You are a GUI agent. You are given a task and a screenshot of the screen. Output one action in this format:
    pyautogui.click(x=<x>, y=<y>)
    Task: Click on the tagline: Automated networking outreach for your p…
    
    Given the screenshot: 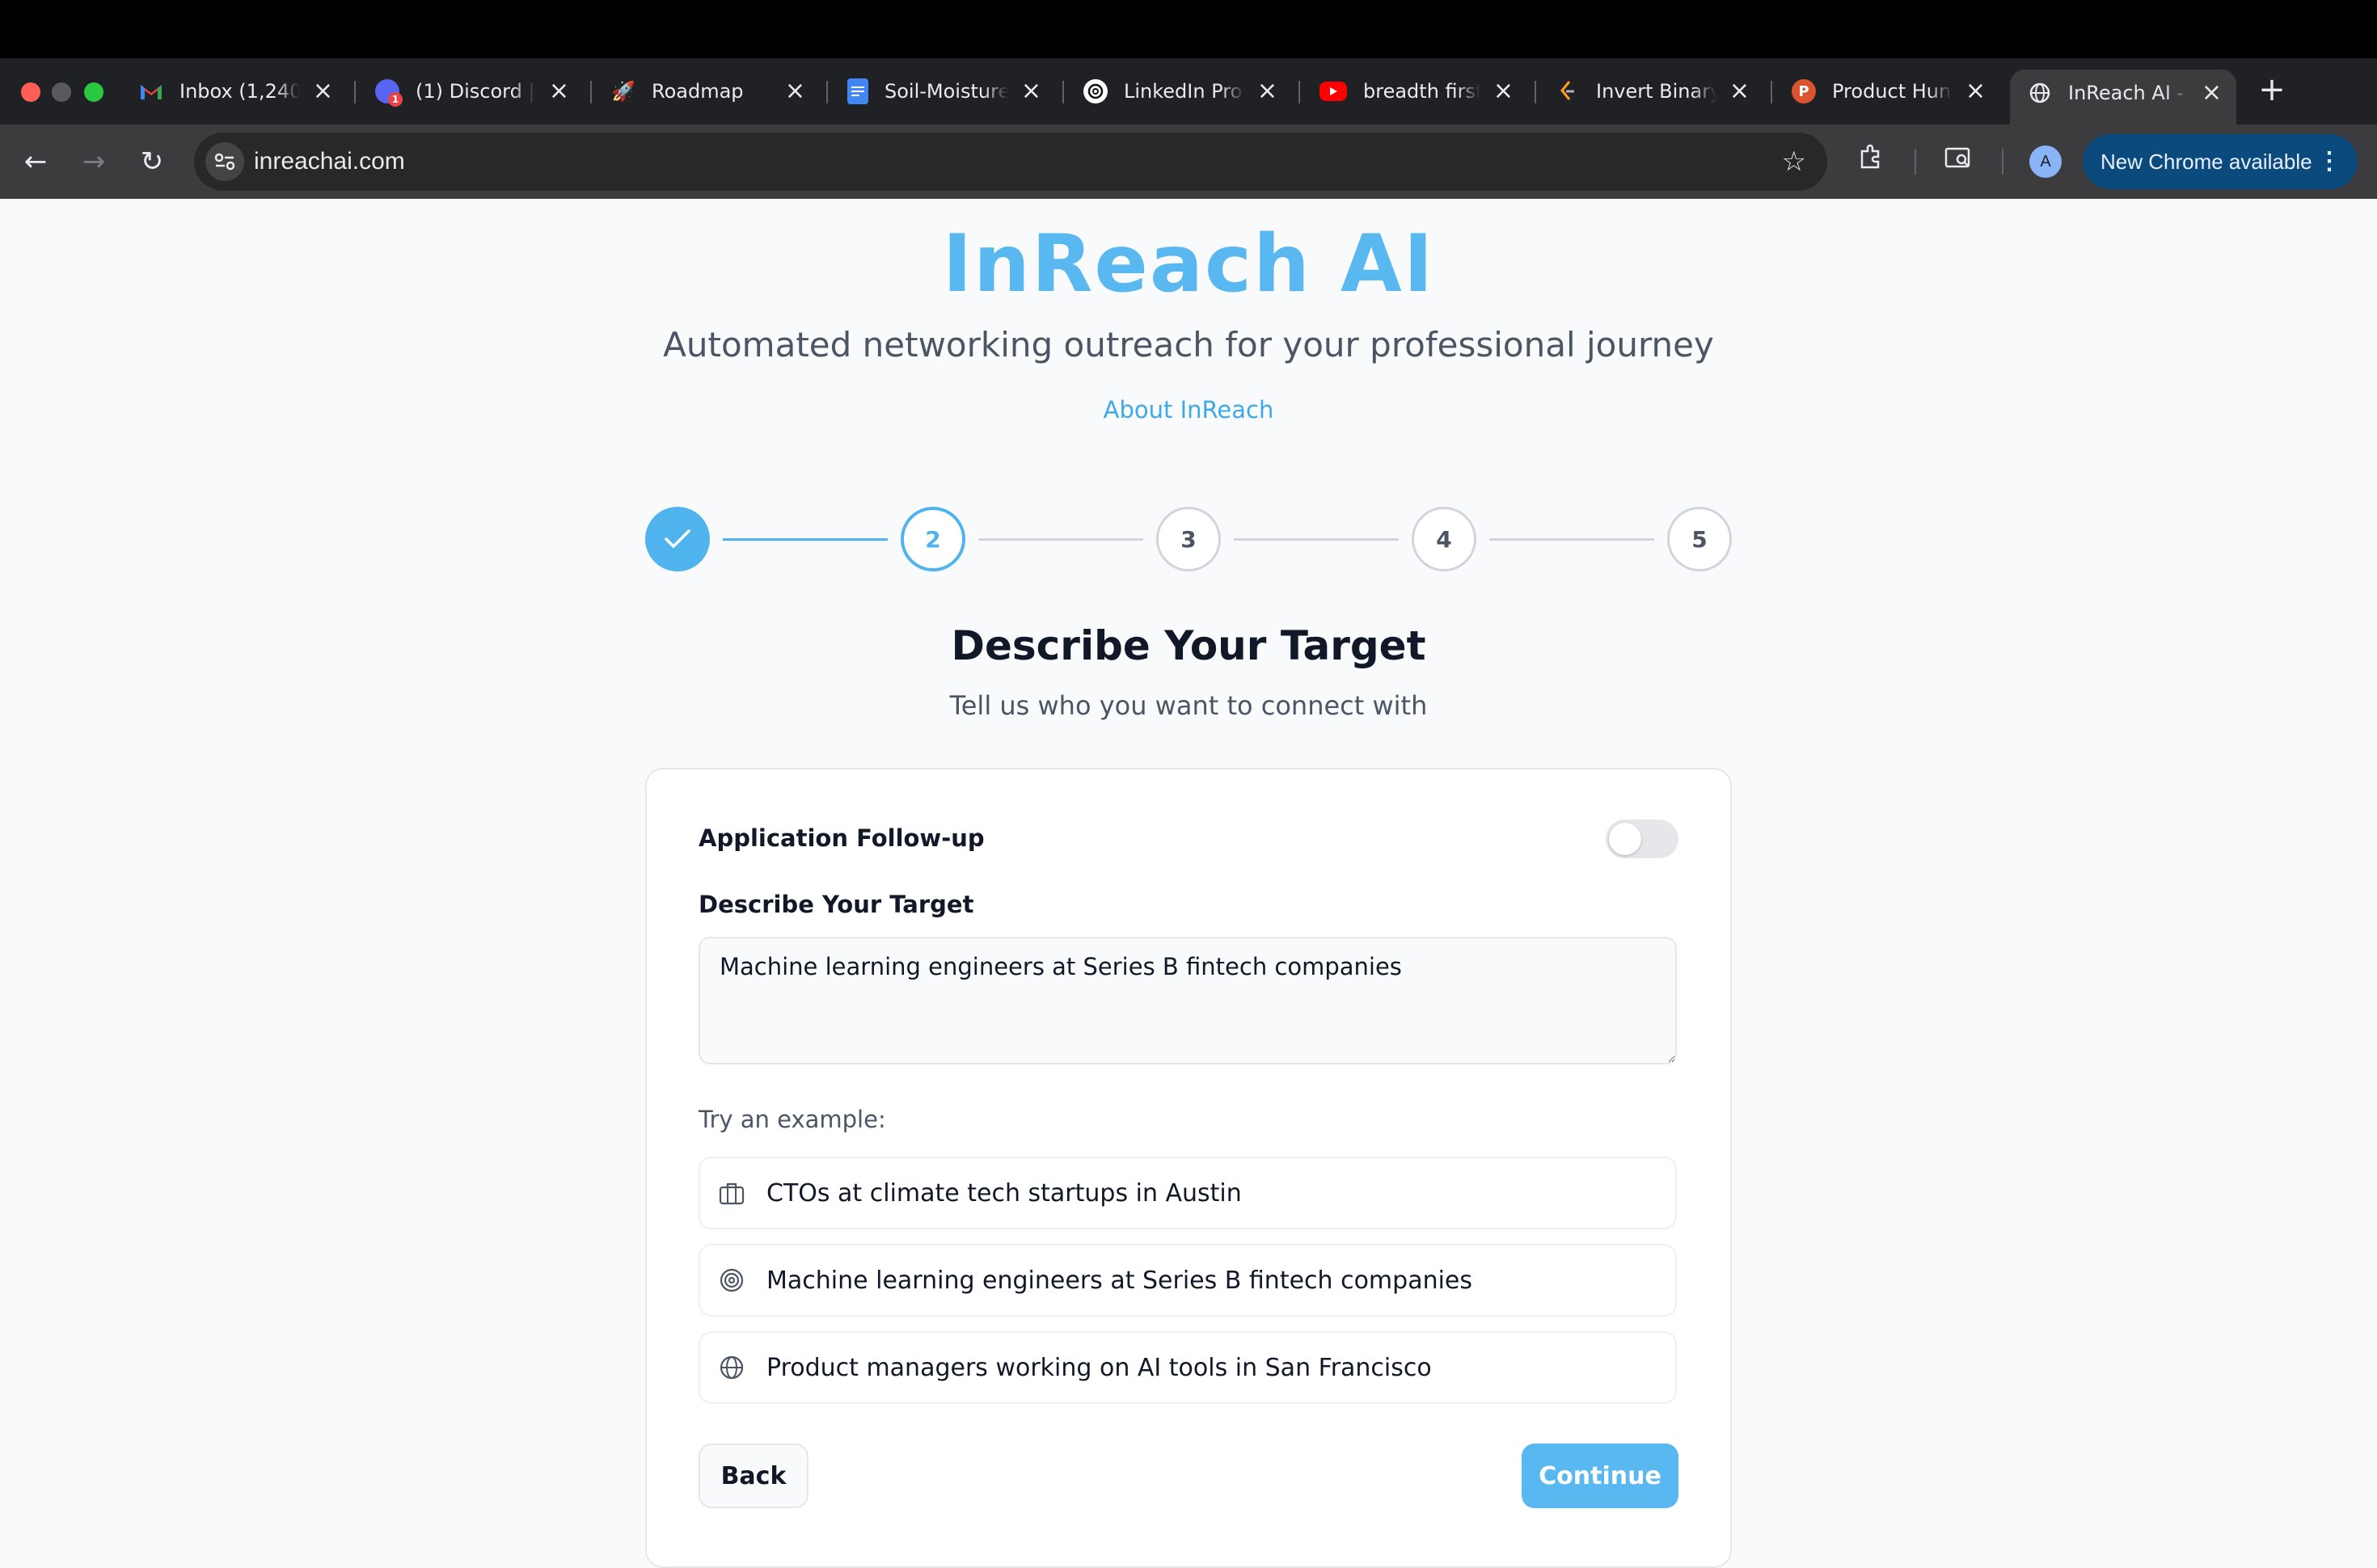 What is the action you would take?
    pyautogui.click(x=1188, y=345)
    